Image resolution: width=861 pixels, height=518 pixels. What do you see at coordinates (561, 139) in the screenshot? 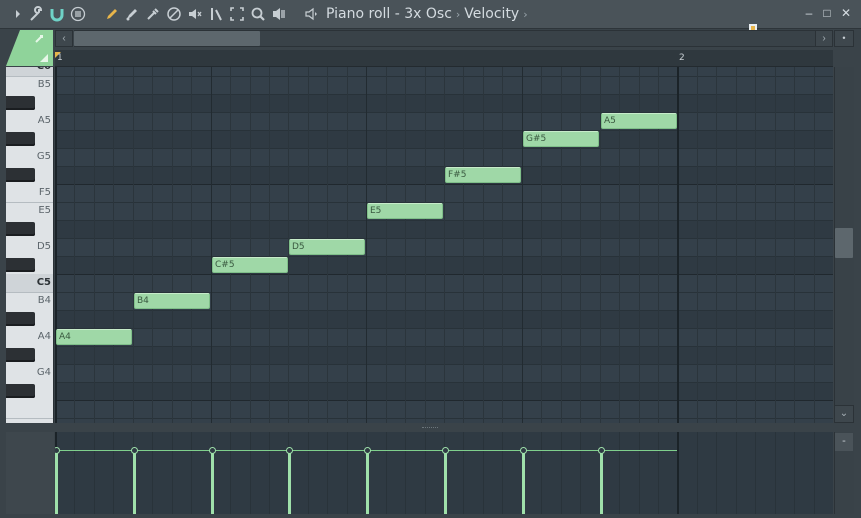
I see `note-gsharp5: G#5` at bounding box center [561, 139].